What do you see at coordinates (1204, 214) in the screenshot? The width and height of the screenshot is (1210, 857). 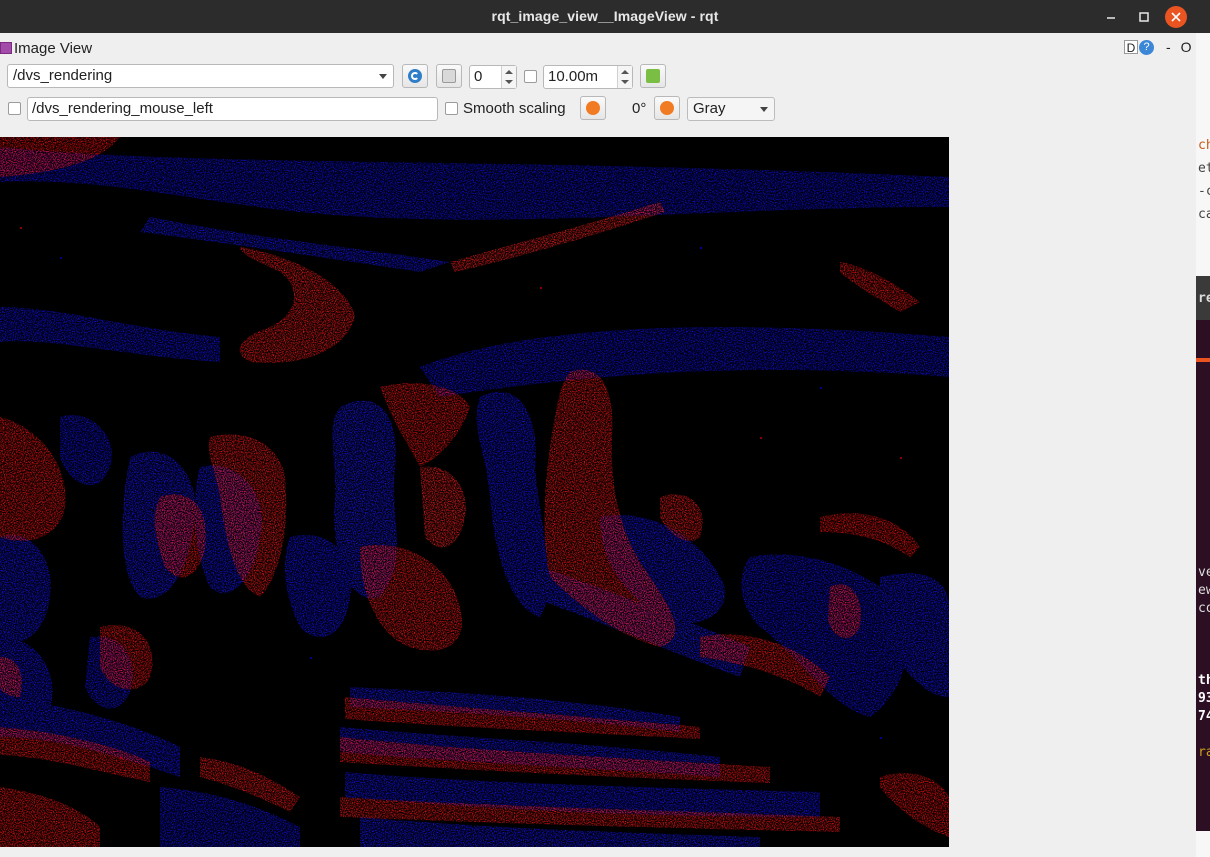 I see `bg-text: ca` at bounding box center [1204, 214].